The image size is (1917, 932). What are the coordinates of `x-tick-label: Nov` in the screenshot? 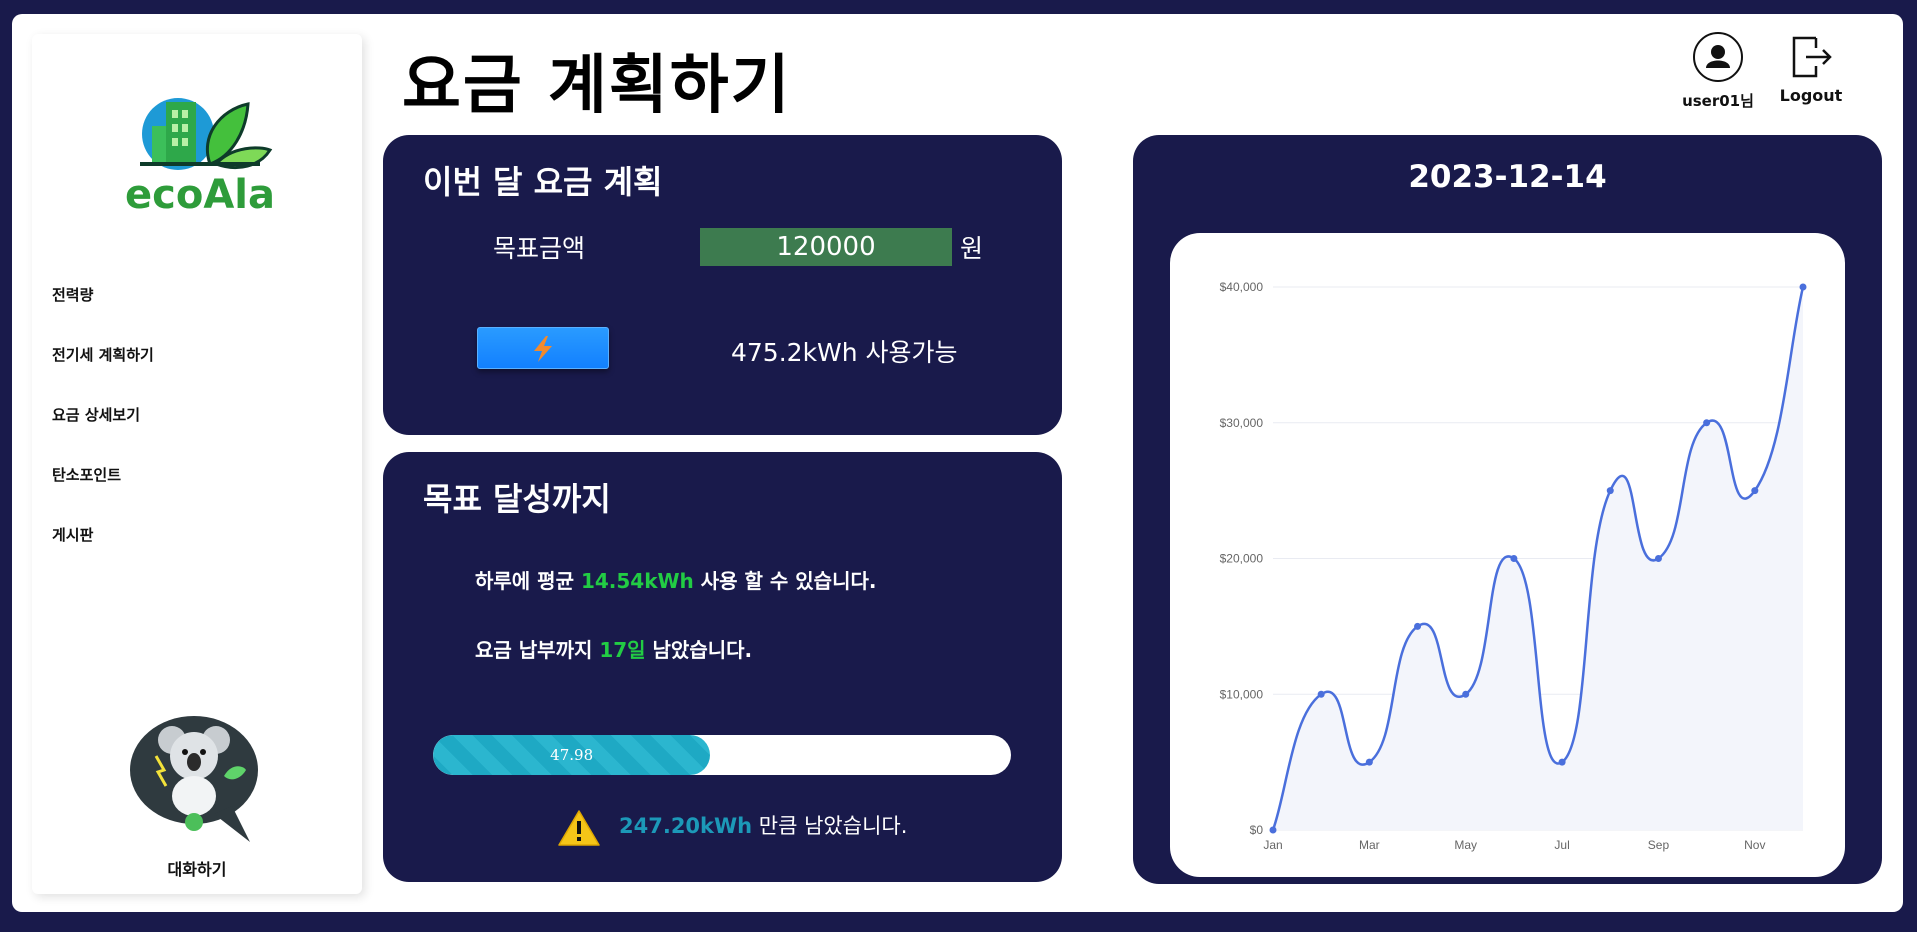 It's located at (1754, 845).